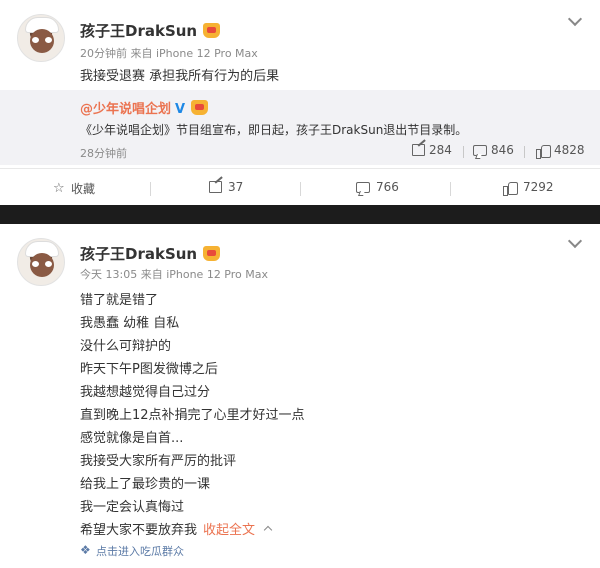 The height and width of the screenshot is (568, 600). What do you see at coordinates (180, 109) in the screenshot?
I see `verified-icon: V` at bounding box center [180, 109].